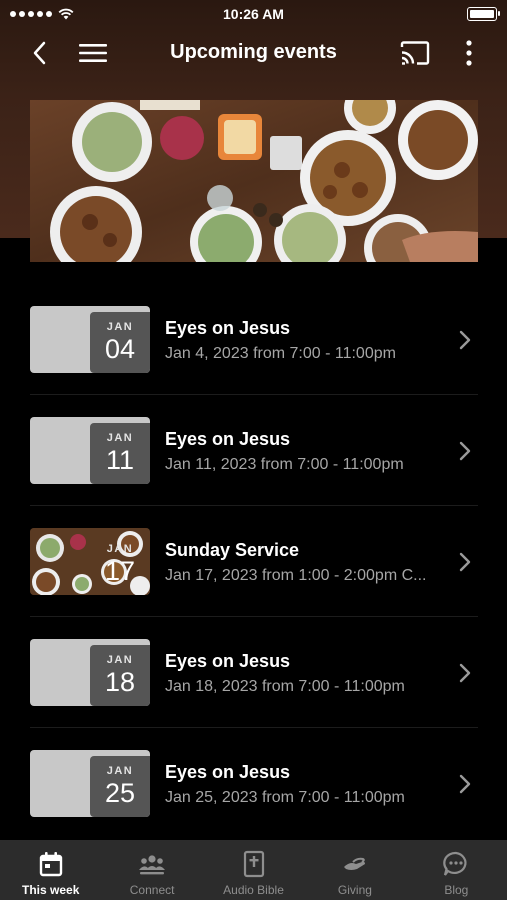 This screenshot has width=507, height=900. I want to click on date-badge: JAN 11, so click(120, 453).